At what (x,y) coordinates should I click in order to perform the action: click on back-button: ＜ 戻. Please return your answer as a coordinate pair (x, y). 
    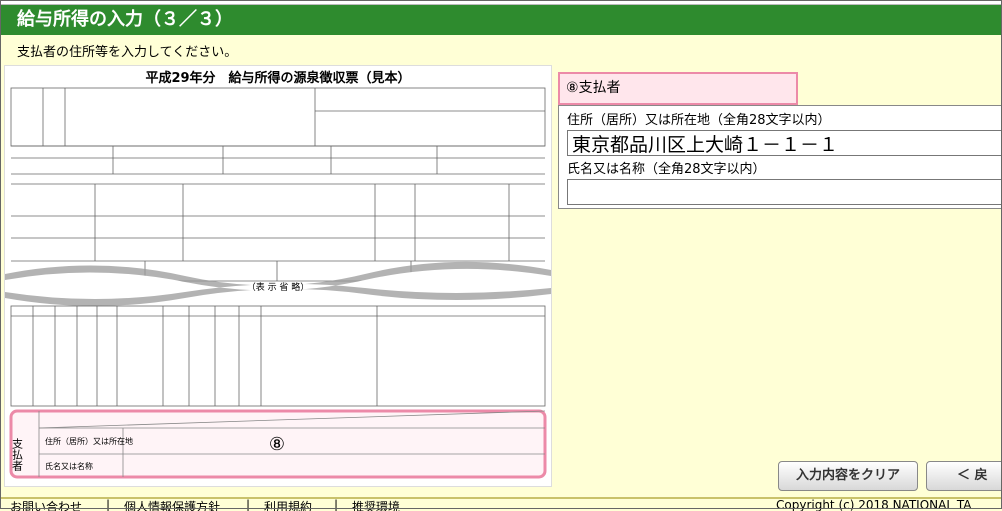
    Looking at the image, I should click on (964, 476).